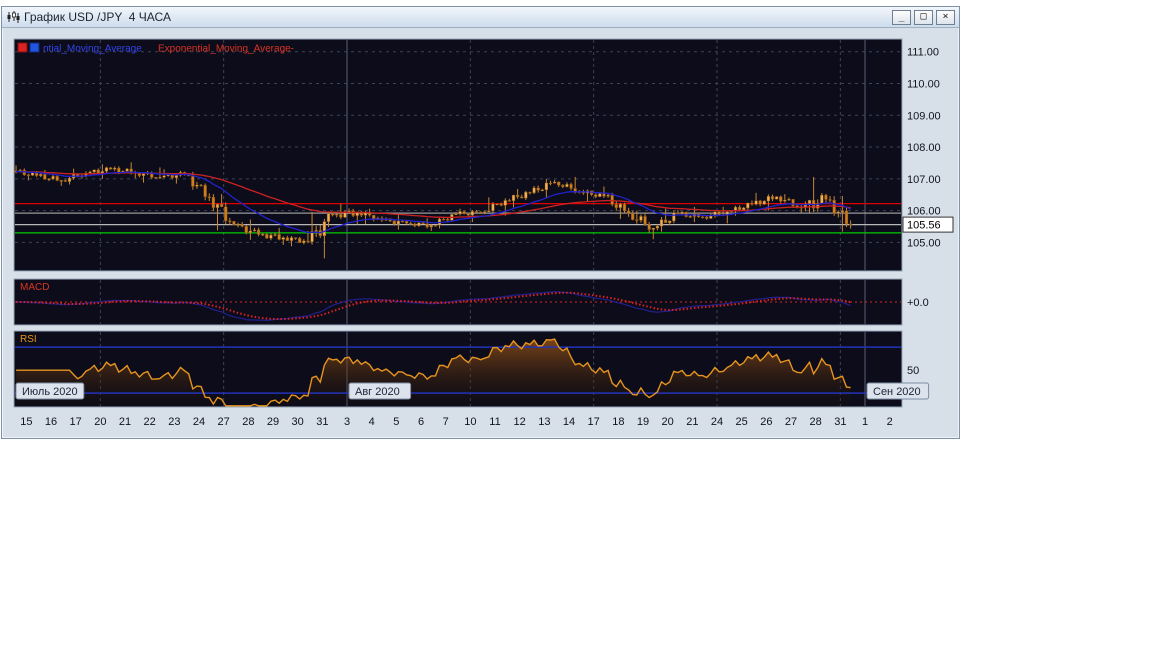 This screenshot has height=648, width=1152. Describe the element at coordinates (34, 47) in the screenshot. I see `legend-swatch-blue` at that location.